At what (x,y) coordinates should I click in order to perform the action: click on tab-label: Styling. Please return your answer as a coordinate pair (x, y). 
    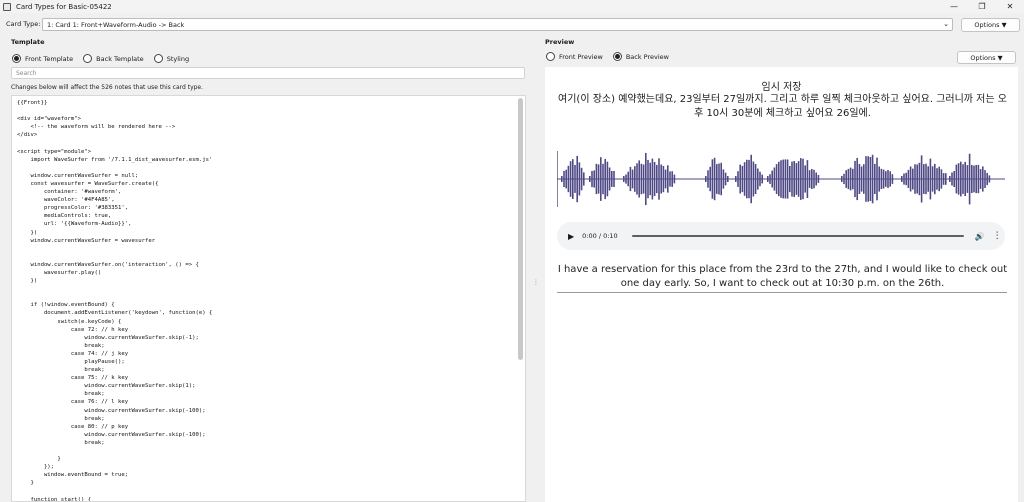
    Looking at the image, I should click on (178, 58).